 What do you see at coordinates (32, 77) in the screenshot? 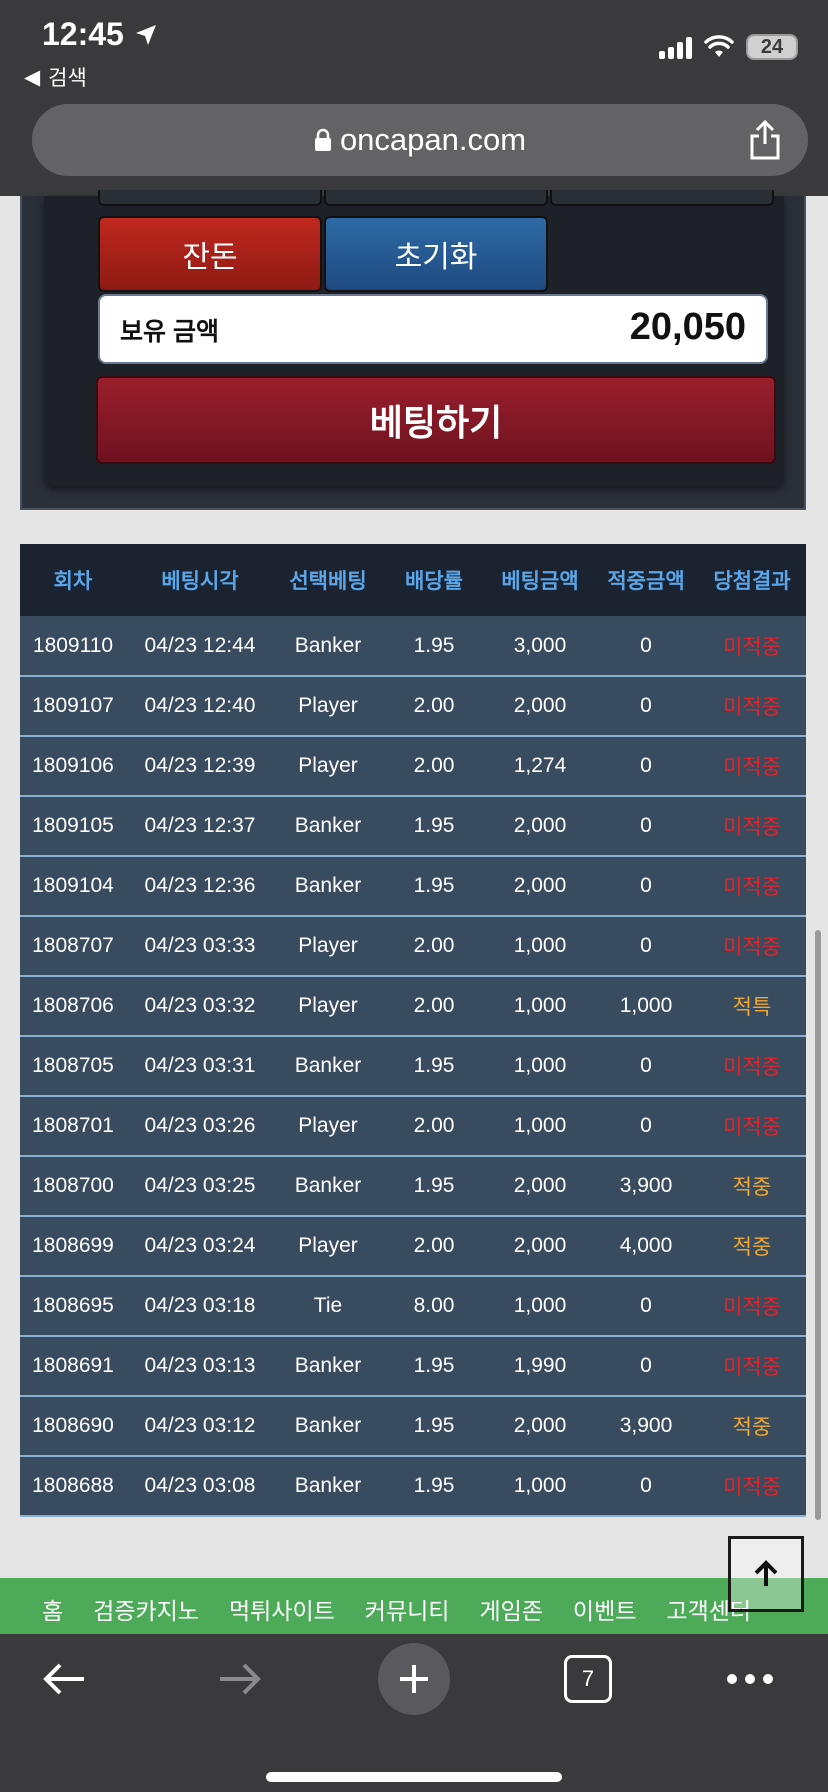
I see `back-triangle-icon: ◀` at bounding box center [32, 77].